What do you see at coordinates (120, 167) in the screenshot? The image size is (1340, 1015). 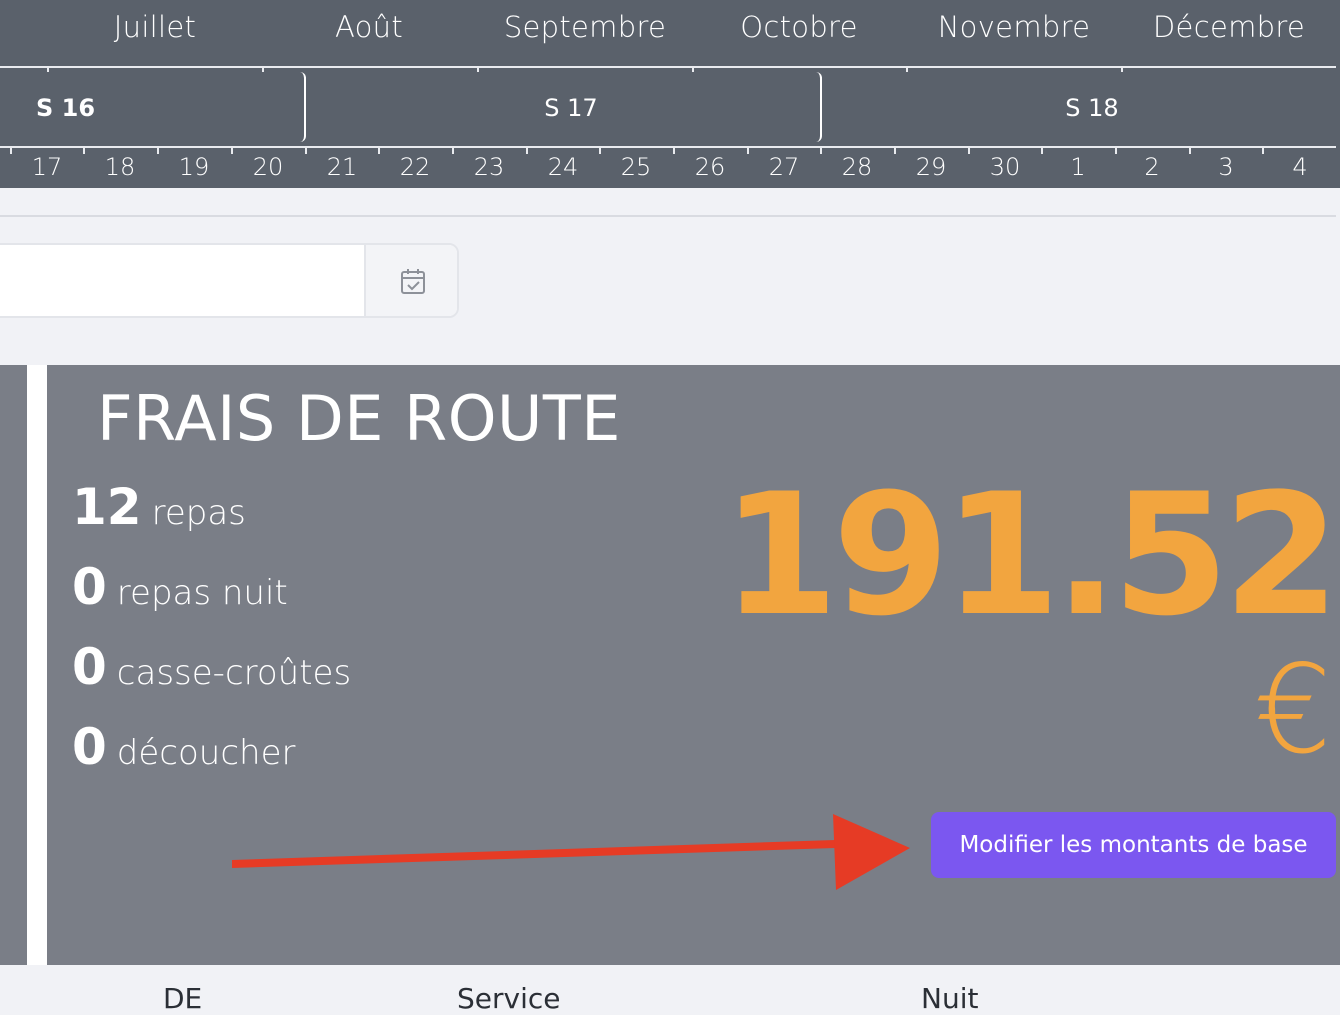 I see `day-cell: 18` at bounding box center [120, 167].